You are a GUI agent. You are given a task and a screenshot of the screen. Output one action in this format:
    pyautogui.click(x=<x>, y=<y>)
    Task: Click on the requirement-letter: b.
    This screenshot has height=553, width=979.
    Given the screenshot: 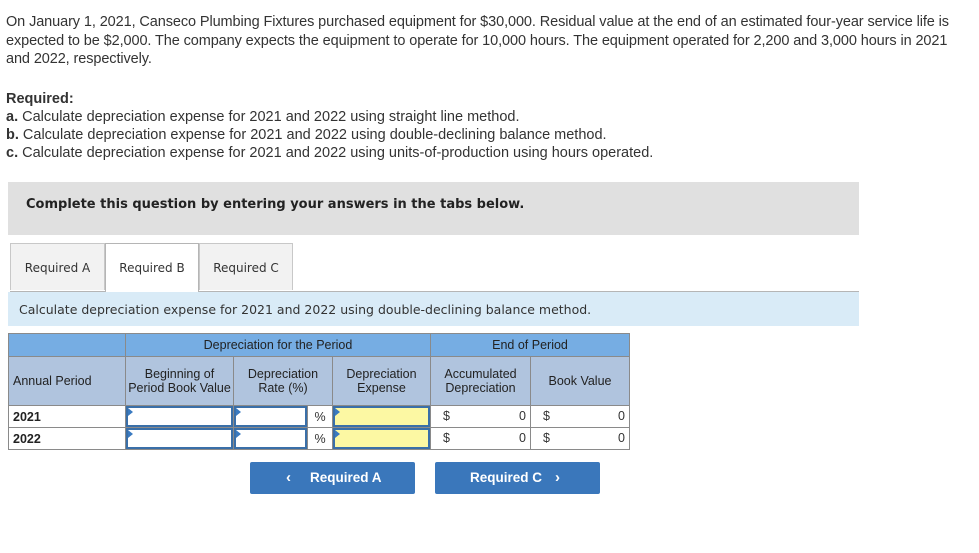 What is the action you would take?
    pyautogui.click(x=12, y=135)
    